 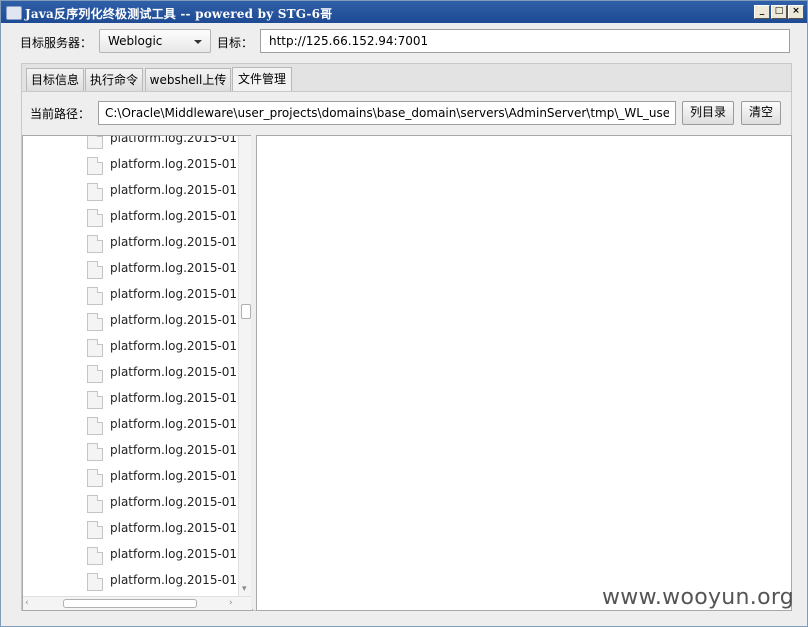 I want to click on target-url-field, so click(x=525, y=41).